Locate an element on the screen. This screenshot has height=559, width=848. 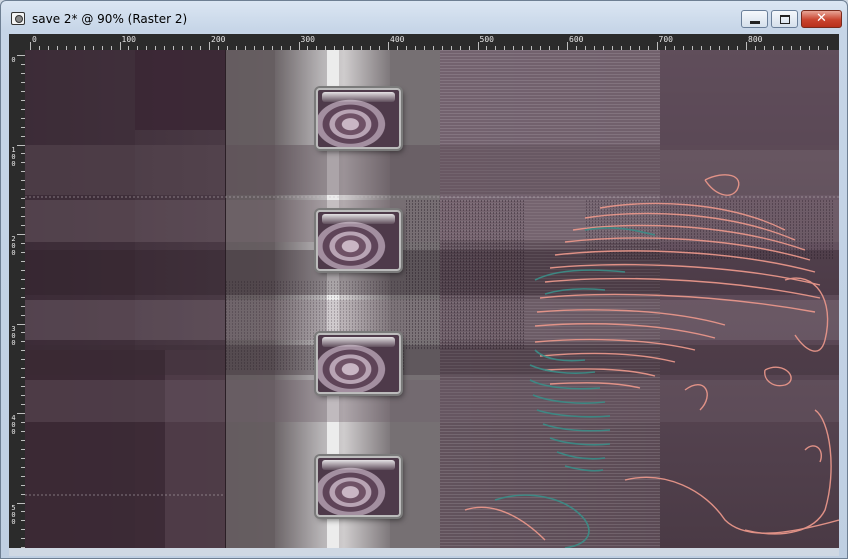
ruler-top-label: 500 is located at coordinates (486, 39).